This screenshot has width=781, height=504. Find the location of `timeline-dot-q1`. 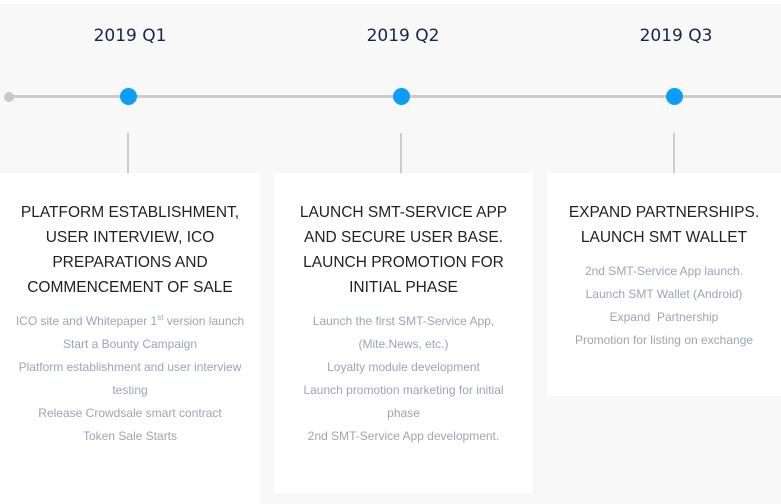

timeline-dot-q1 is located at coordinates (128, 96).